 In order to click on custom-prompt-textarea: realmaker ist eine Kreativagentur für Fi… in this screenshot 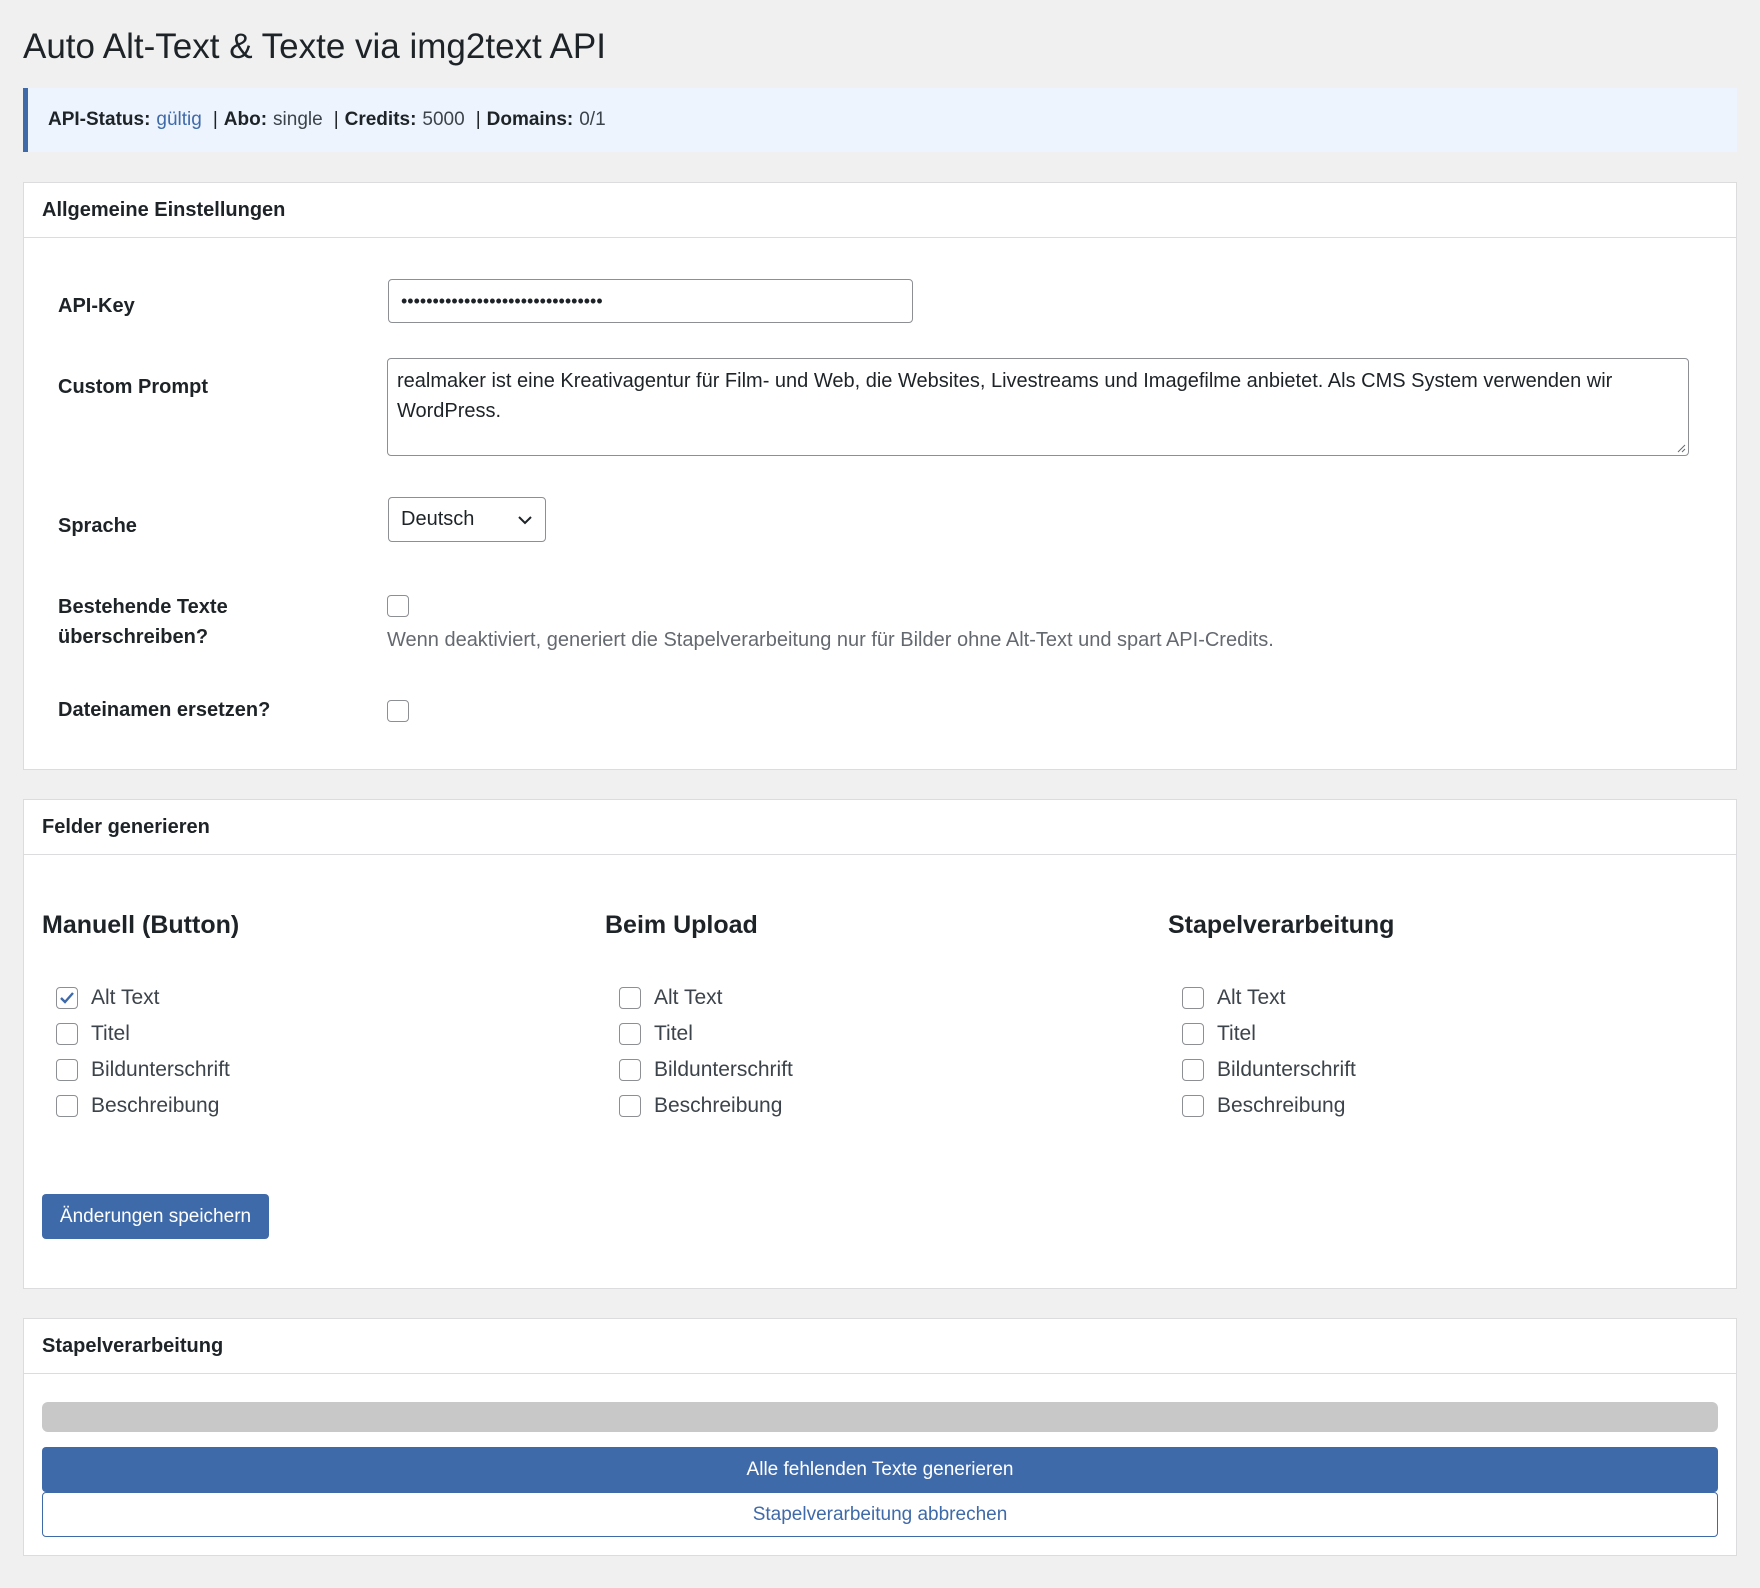, I will do `click(1038, 407)`.